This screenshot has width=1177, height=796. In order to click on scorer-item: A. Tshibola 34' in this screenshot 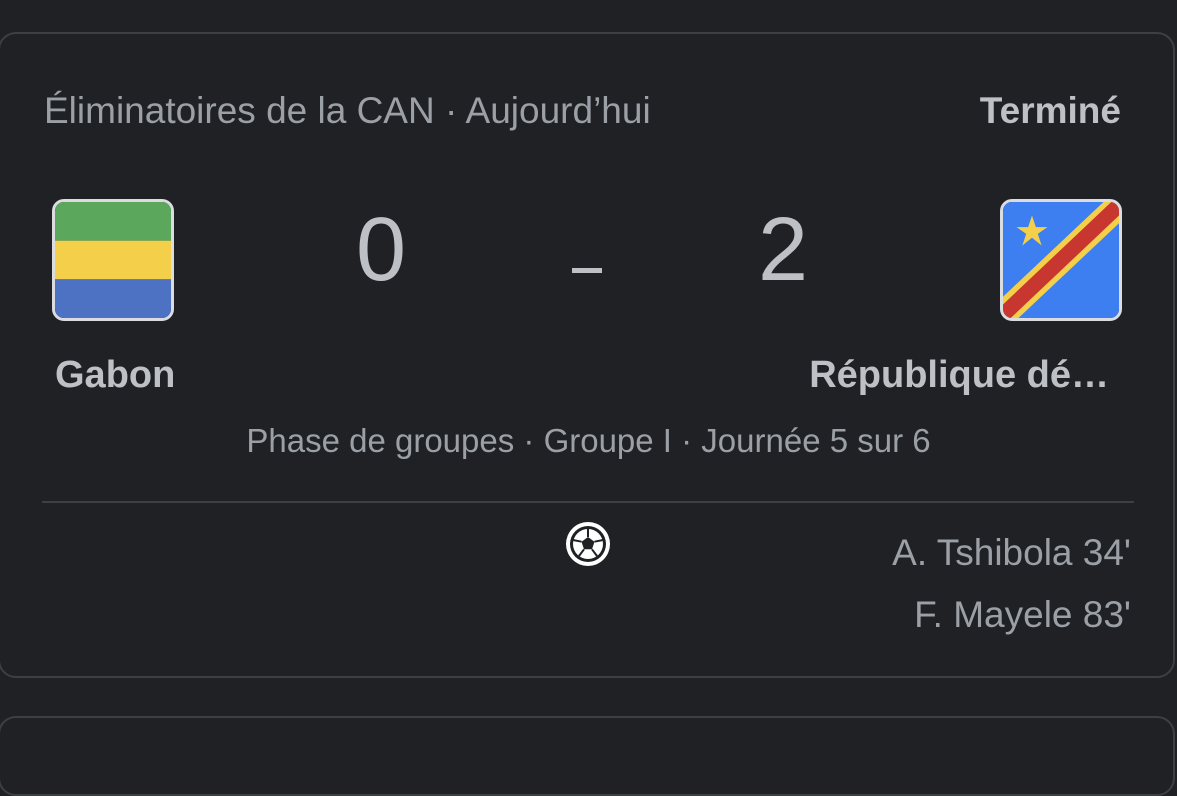, I will do `click(1011, 552)`.